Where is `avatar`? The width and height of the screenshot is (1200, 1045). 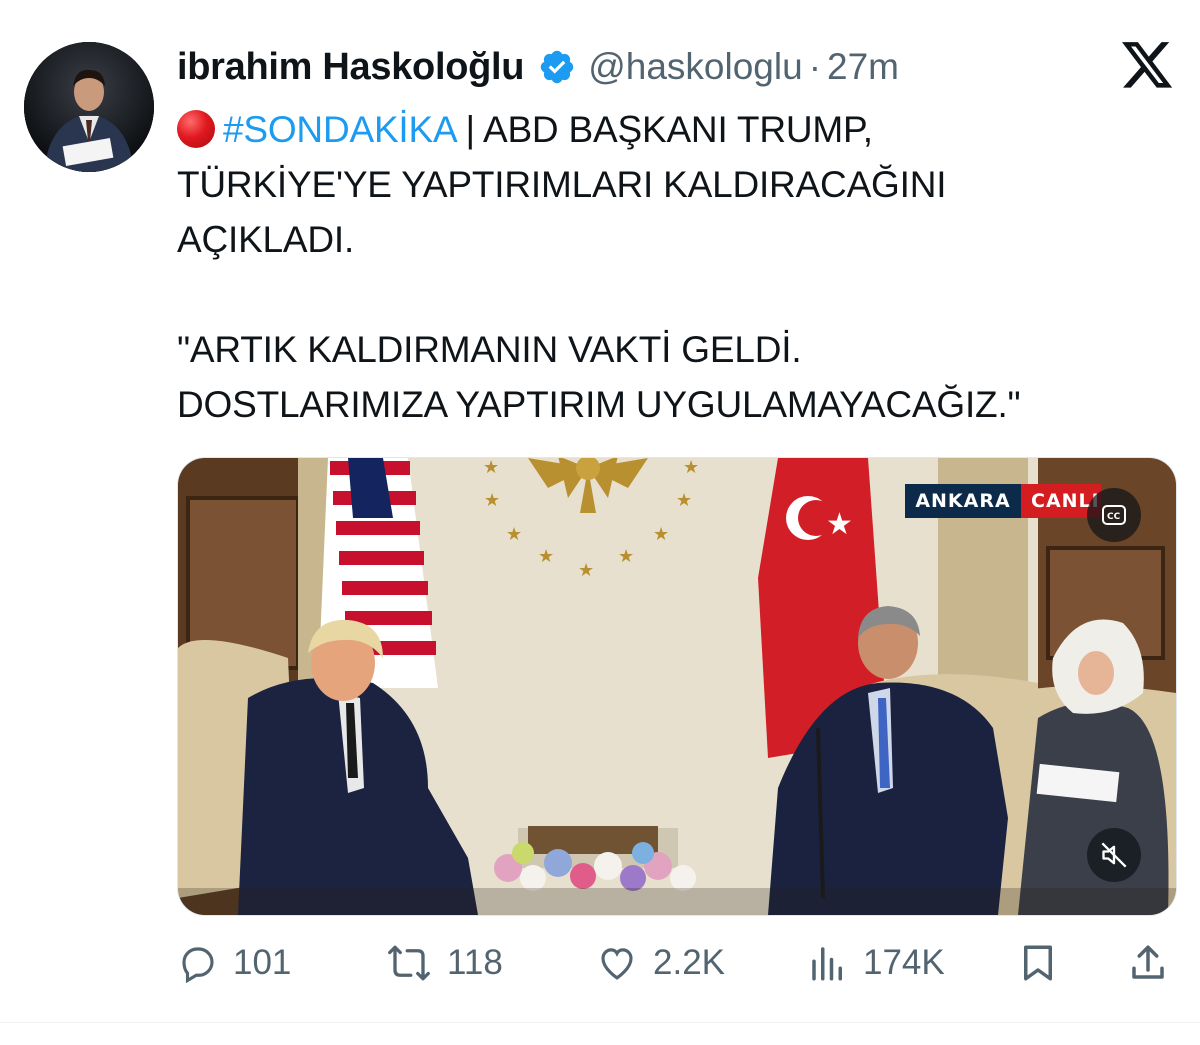 avatar is located at coordinates (89, 107).